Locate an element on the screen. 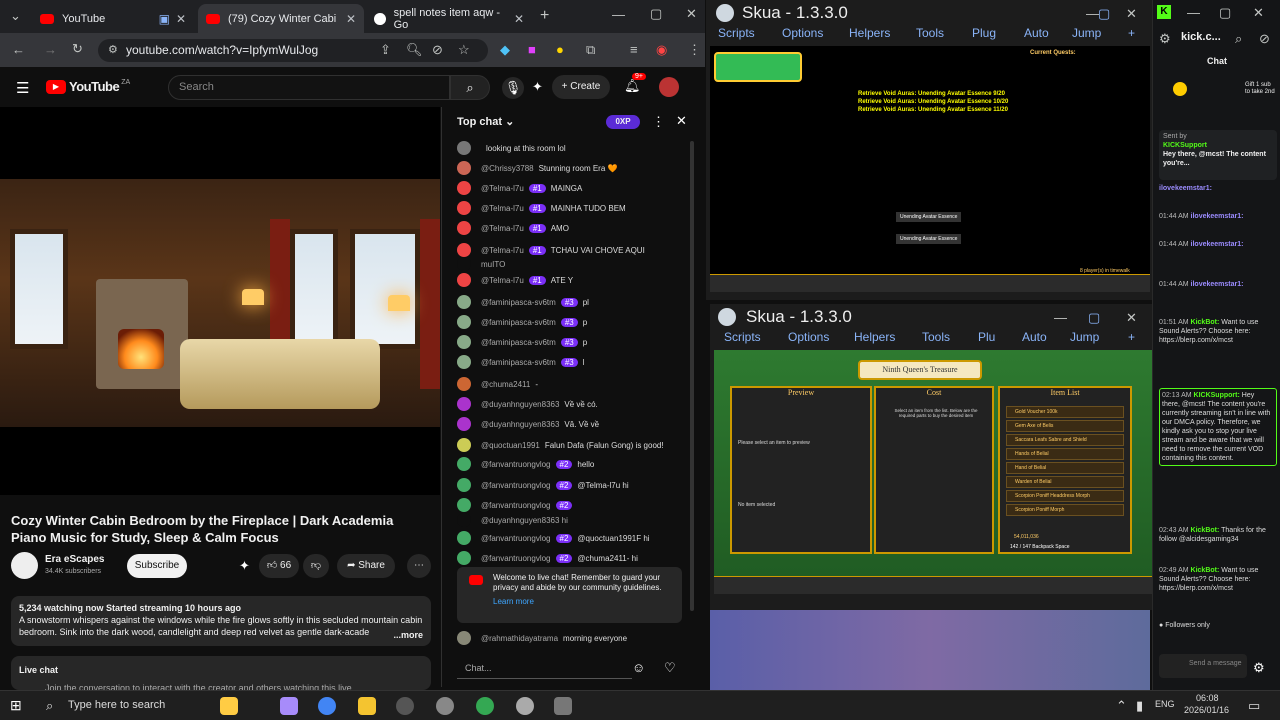 The image size is (1280, 720). app-icon is located at coordinates (445, 706).